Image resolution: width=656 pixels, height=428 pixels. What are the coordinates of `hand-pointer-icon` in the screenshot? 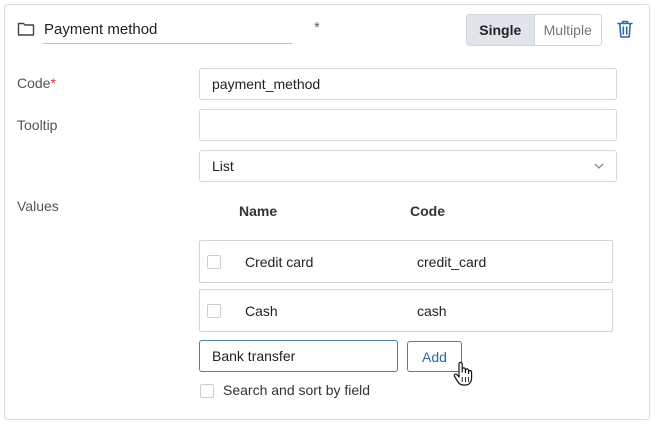 It's located at (463, 373).